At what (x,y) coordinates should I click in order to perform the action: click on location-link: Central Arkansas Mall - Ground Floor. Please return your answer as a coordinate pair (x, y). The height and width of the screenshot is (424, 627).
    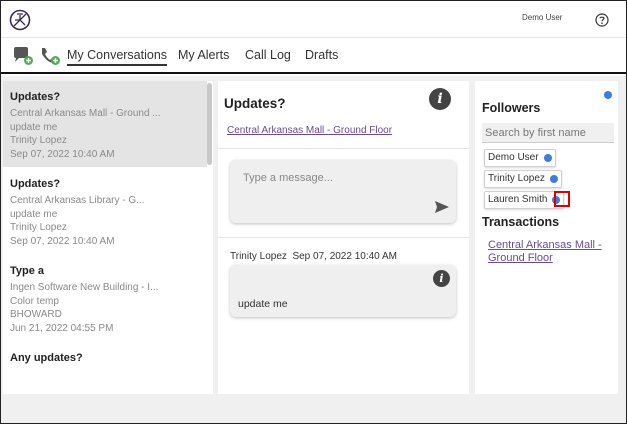
    Looking at the image, I should click on (309, 130).